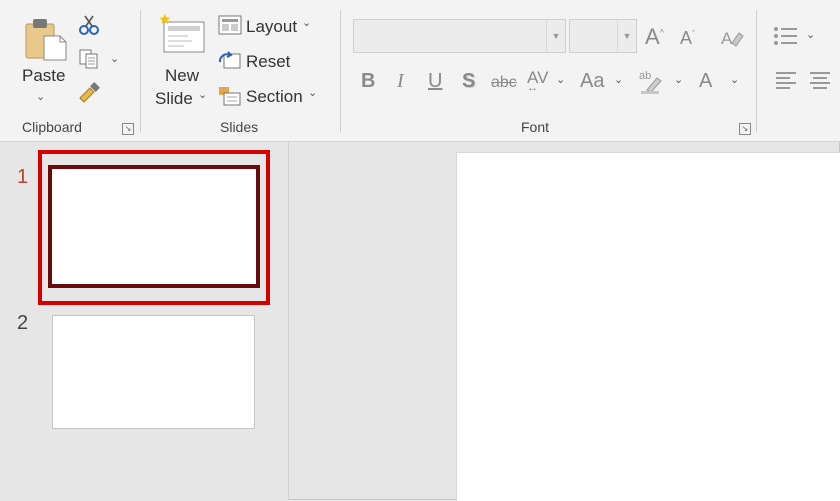 Image resolution: width=840 pixels, height=501 pixels. Describe the element at coordinates (183, 34) in the screenshot. I see `new-slide-icon` at that location.